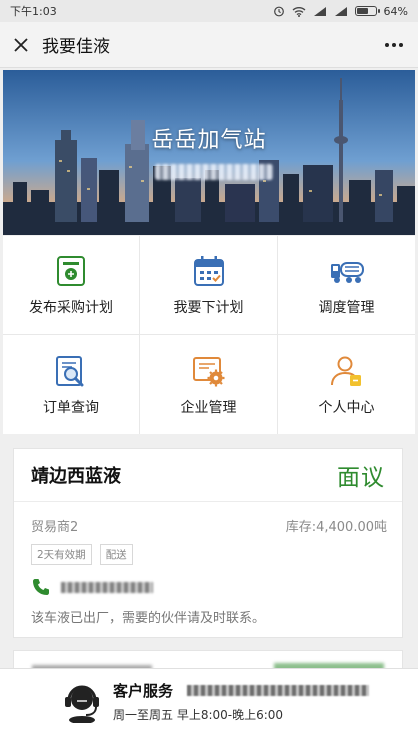 Image resolution: width=418 pixels, height=735 pixels. I want to click on phone-icon, so click(41, 587).